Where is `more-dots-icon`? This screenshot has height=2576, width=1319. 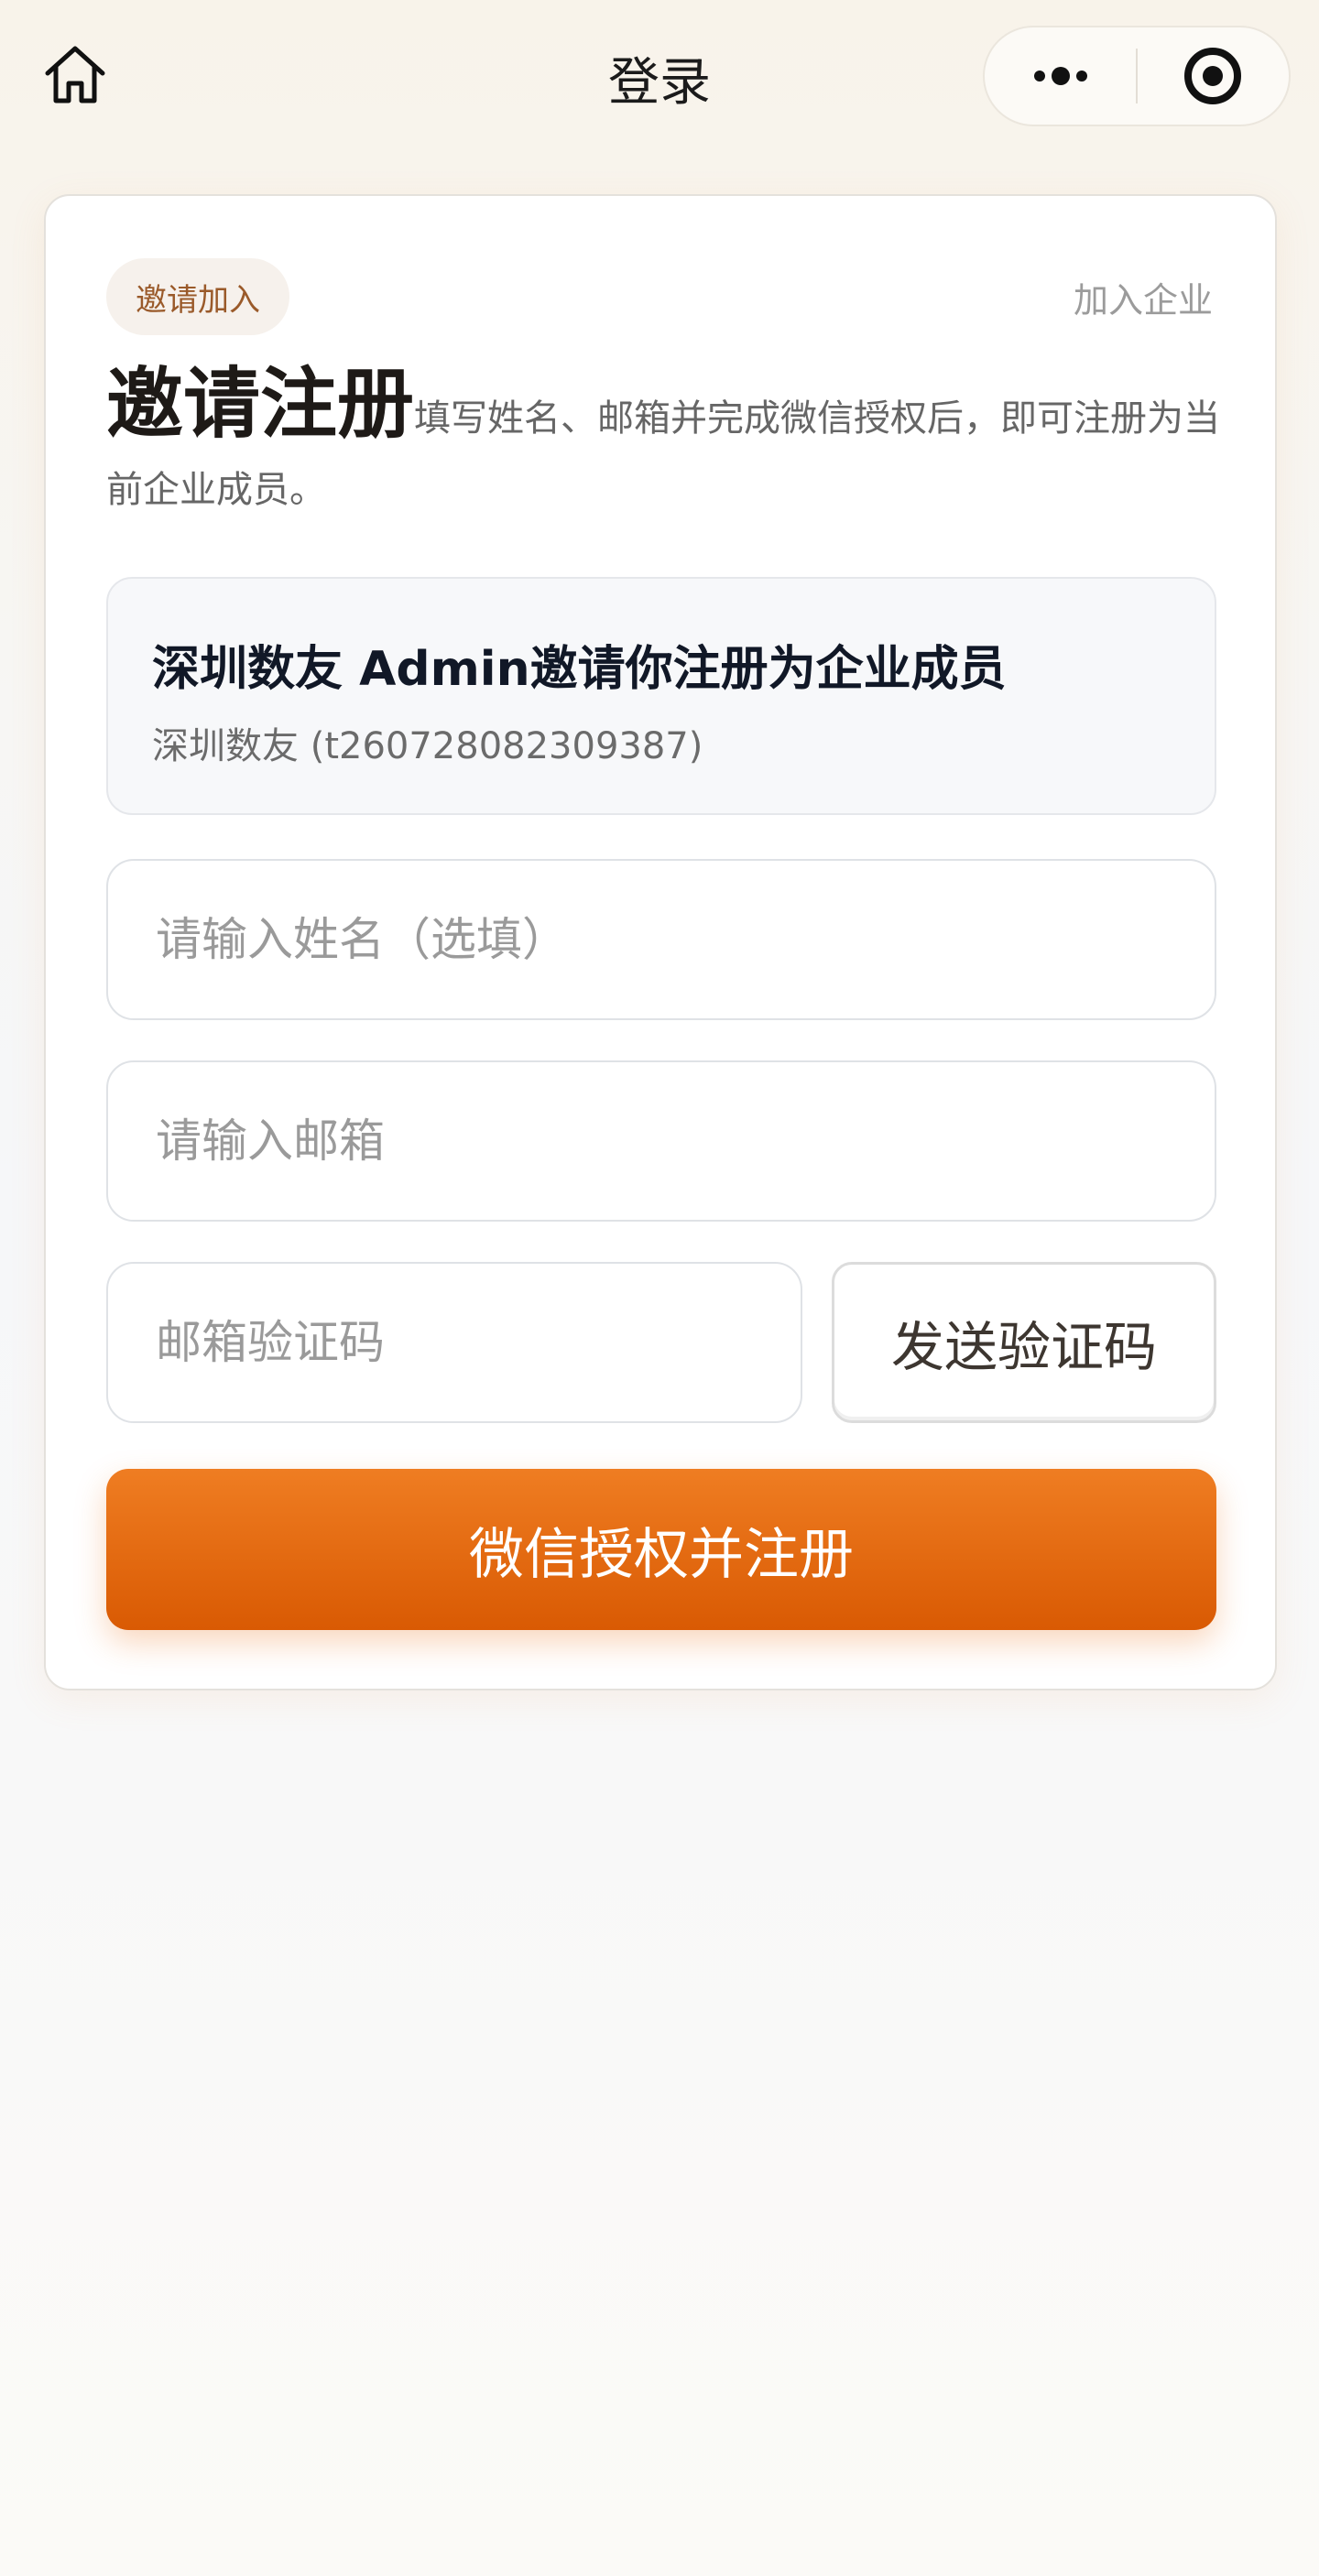
more-dots-icon is located at coordinates (1060, 76).